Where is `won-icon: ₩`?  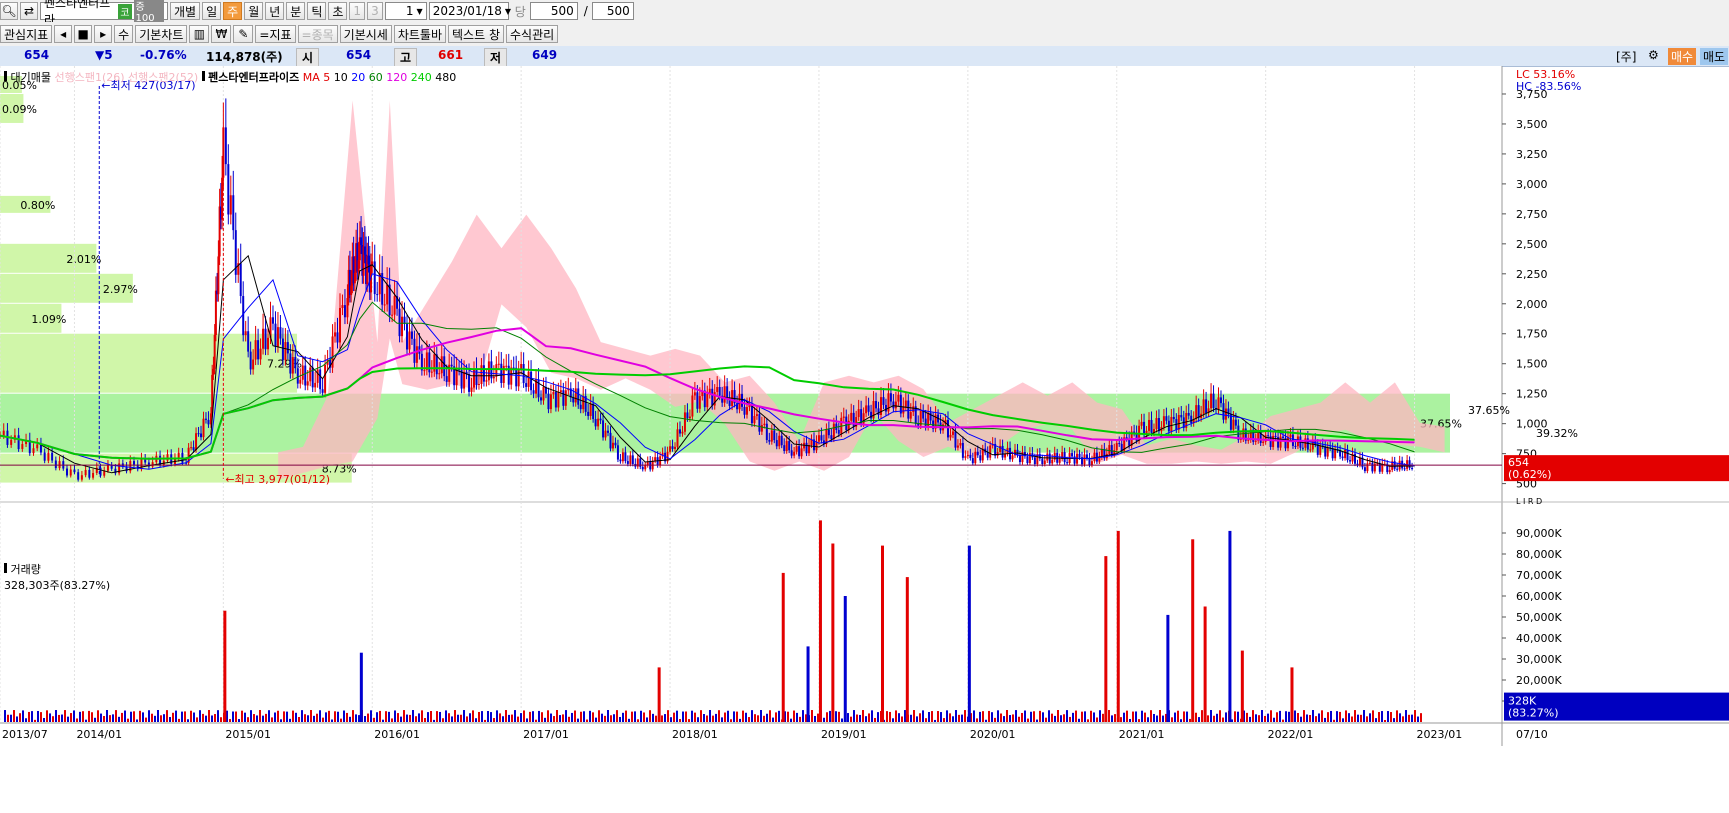 won-icon: ₩ is located at coordinates (221, 34).